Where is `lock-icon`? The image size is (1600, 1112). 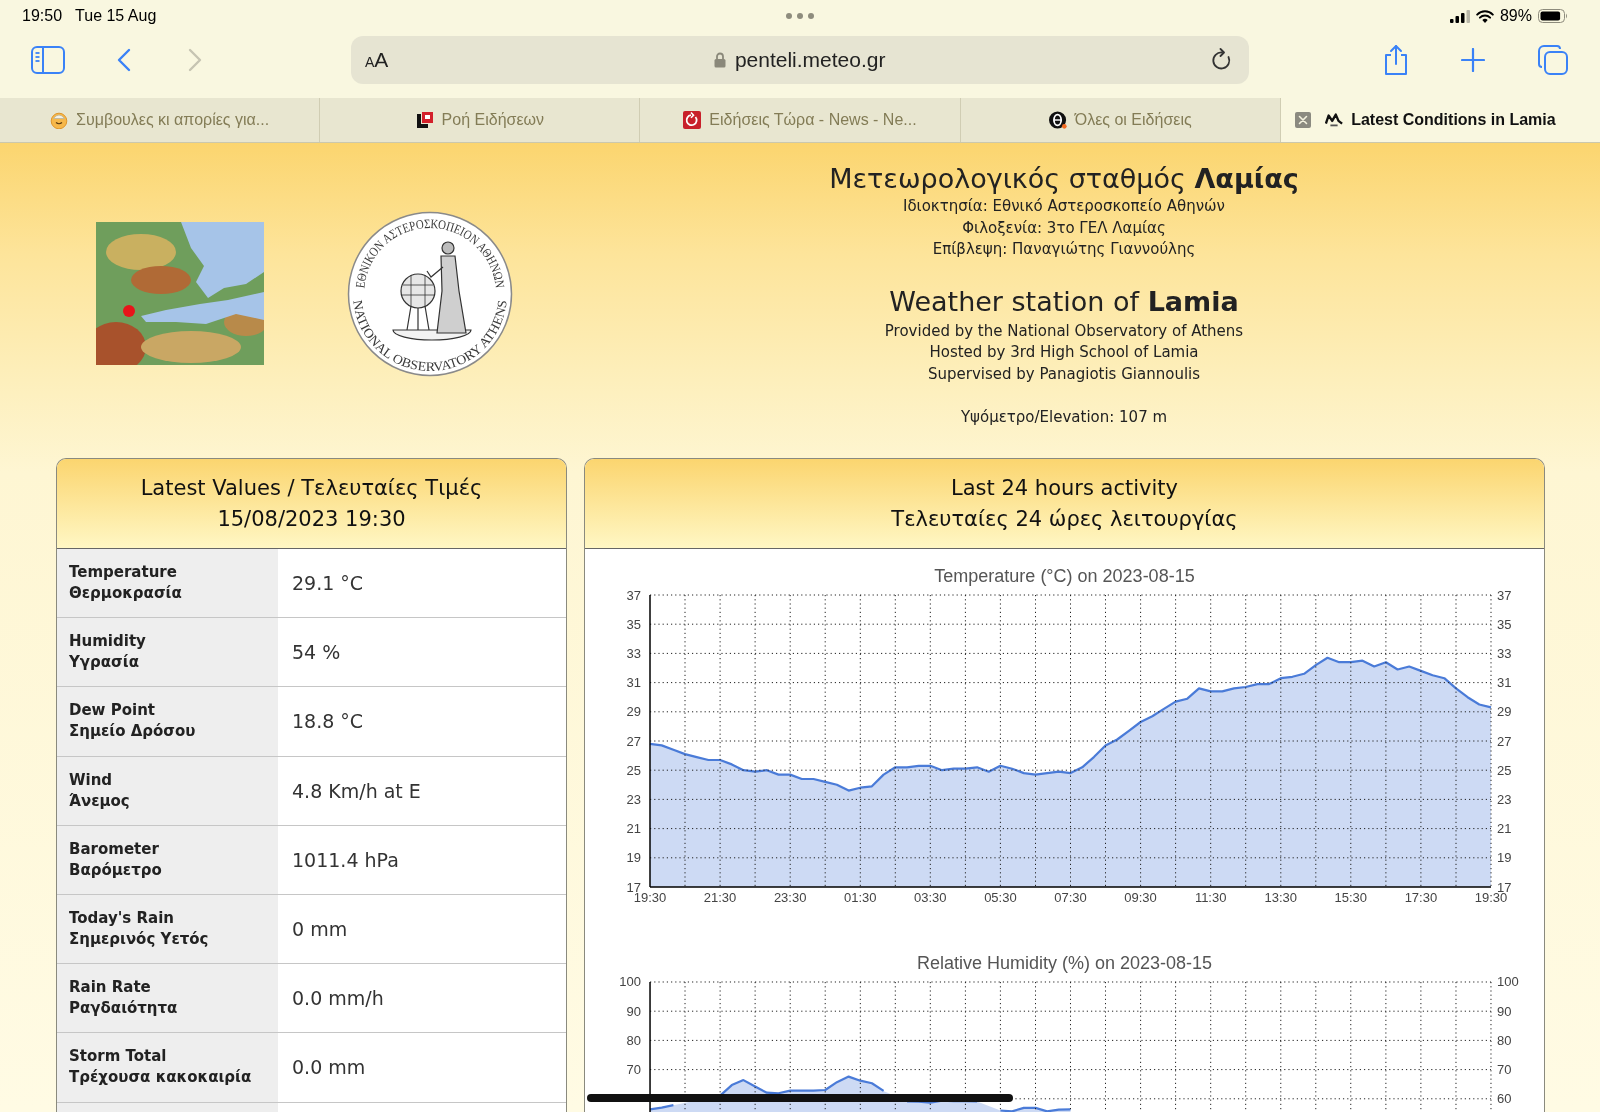 lock-icon is located at coordinates (719, 60).